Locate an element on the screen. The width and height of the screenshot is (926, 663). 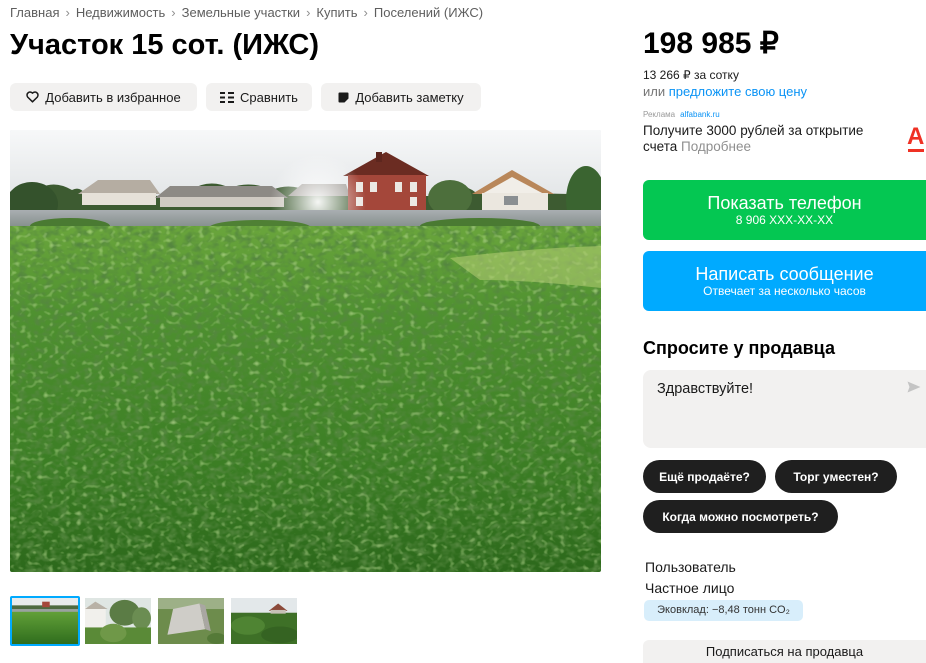
add-note-button: Добавить заметку is located at coordinates (401, 97).